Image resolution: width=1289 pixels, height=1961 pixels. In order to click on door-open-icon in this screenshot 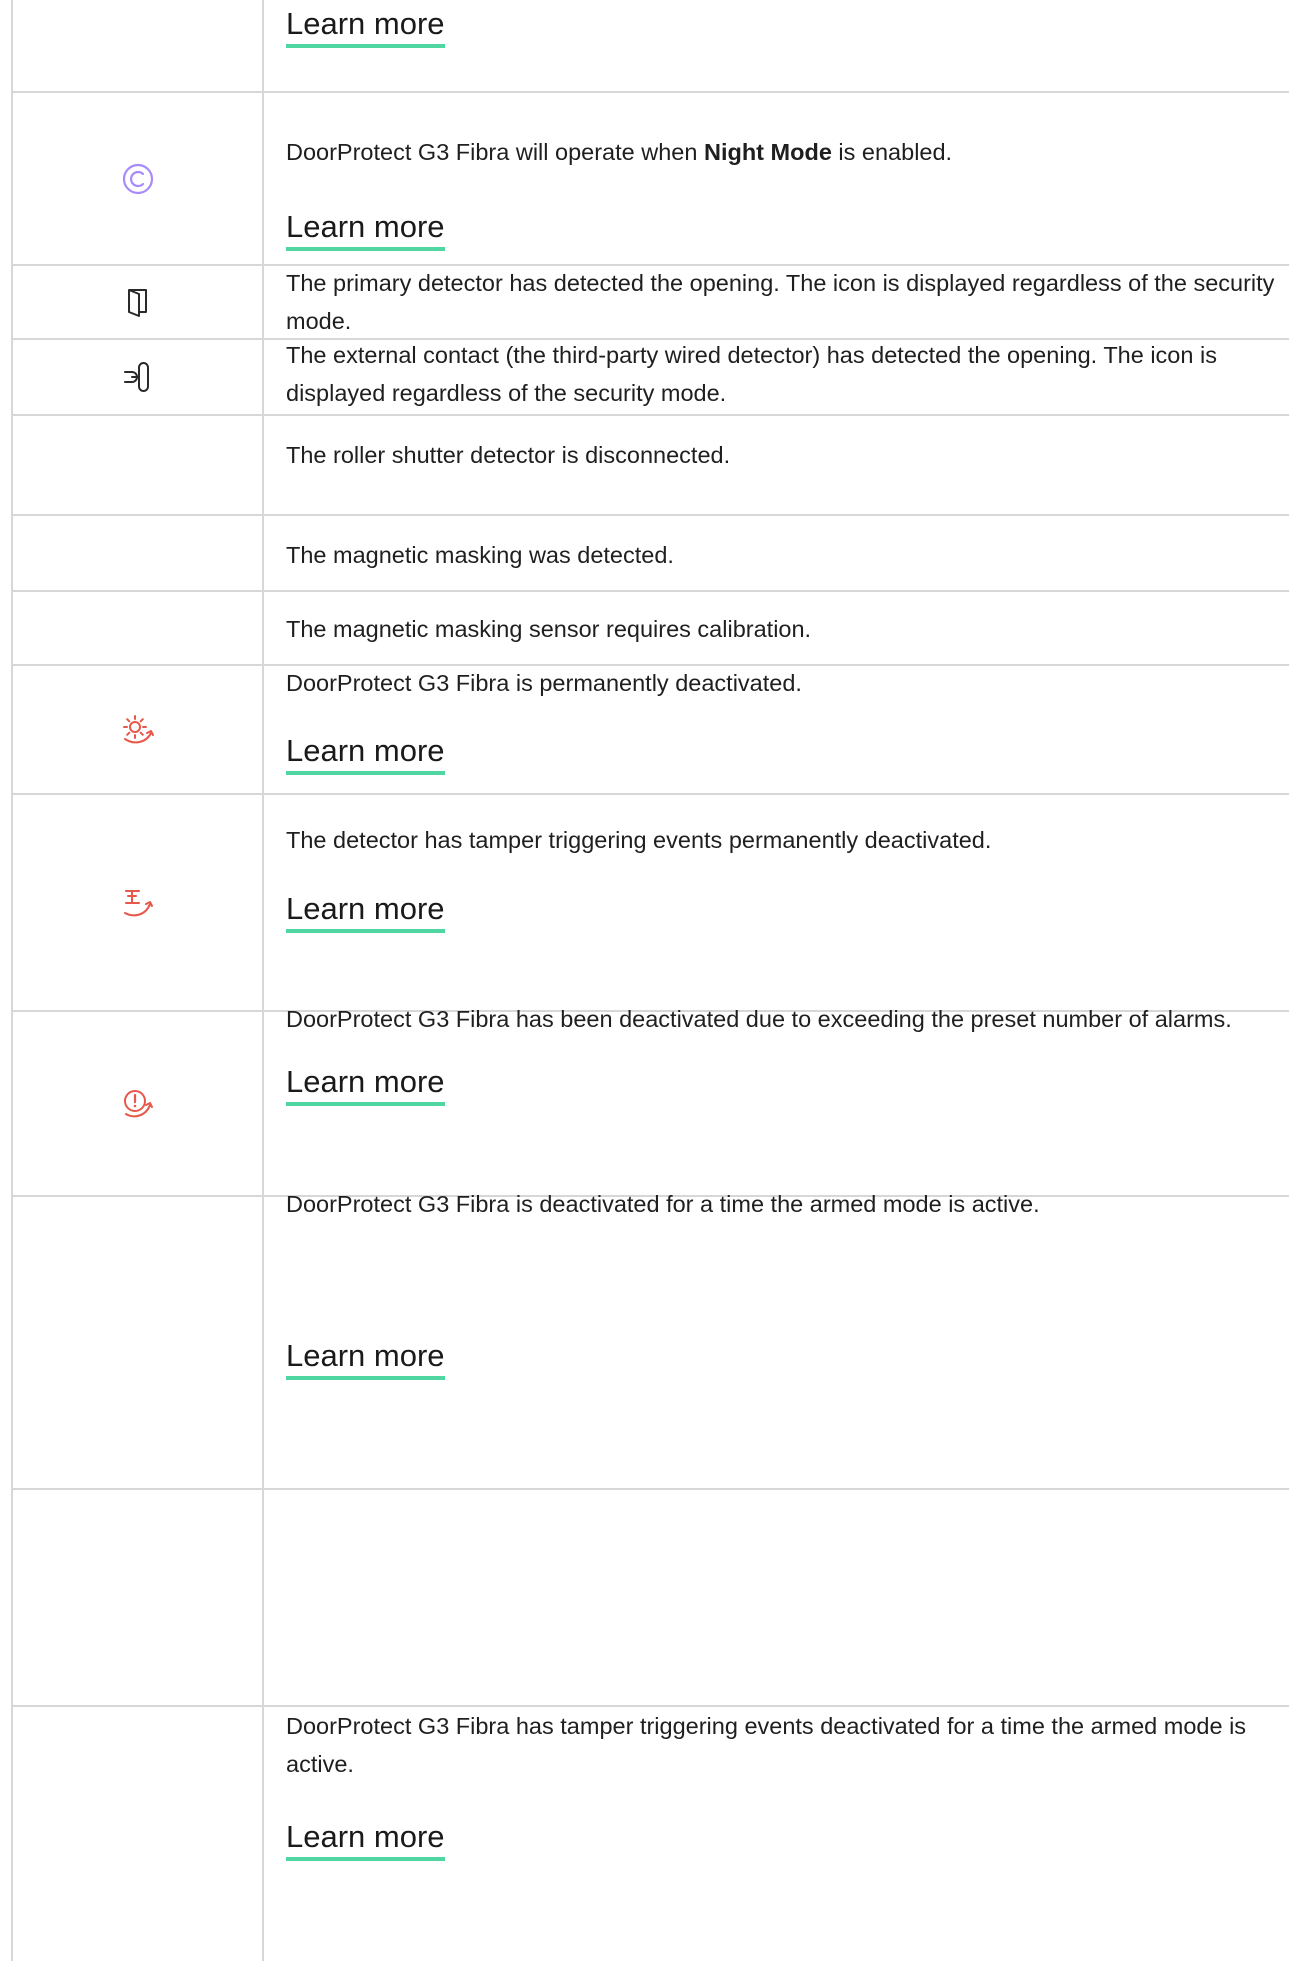, I will do `click(138, 302)`.